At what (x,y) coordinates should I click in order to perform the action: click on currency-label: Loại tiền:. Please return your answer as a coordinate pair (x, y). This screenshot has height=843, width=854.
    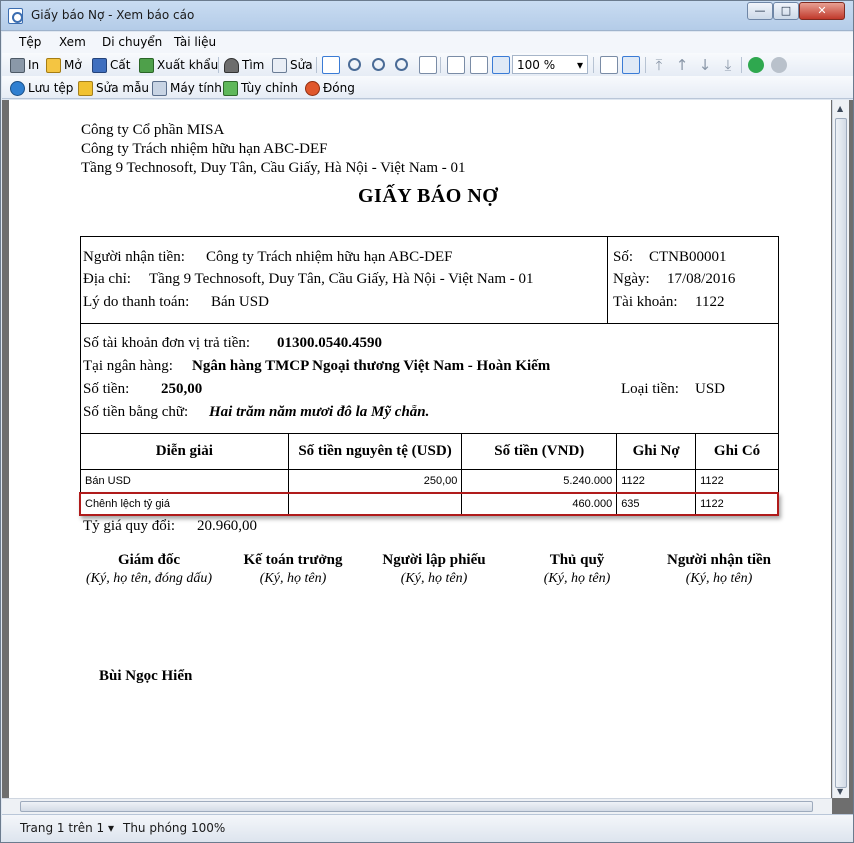
    Looking at the image, I should click on (650, 389).